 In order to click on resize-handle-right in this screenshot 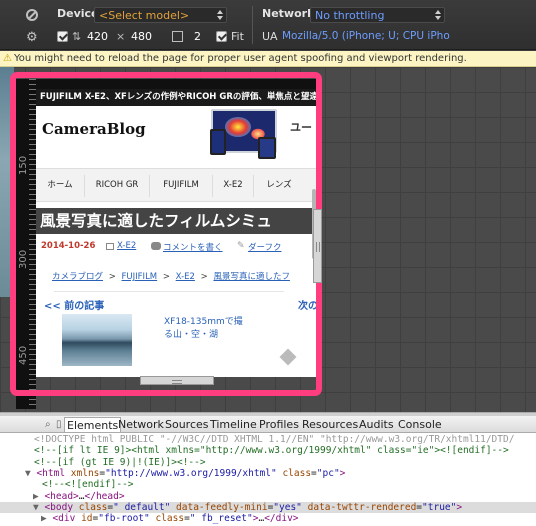, I will do `click(317, 246)`.